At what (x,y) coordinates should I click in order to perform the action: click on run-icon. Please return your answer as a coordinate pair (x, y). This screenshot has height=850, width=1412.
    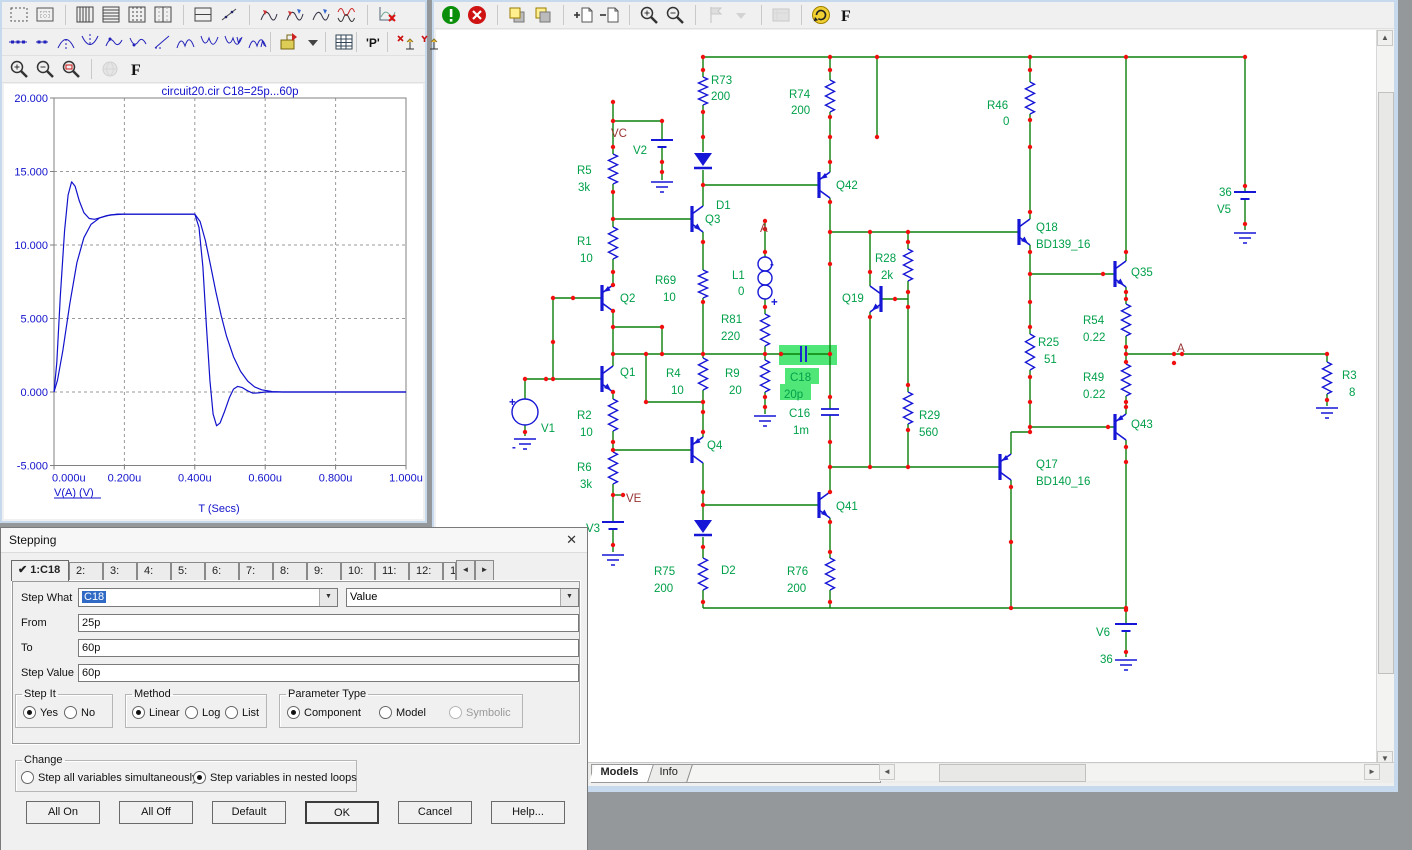
    Looking at the image, I should click on (451, 15).